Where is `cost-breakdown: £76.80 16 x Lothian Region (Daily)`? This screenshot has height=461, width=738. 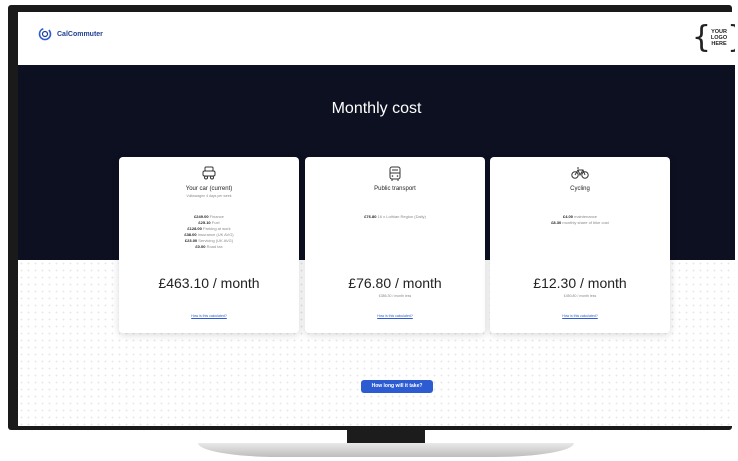 cost-breakdown: £76.80 16 x Lothian Region (Daily) is located at coordinates (395, 217).